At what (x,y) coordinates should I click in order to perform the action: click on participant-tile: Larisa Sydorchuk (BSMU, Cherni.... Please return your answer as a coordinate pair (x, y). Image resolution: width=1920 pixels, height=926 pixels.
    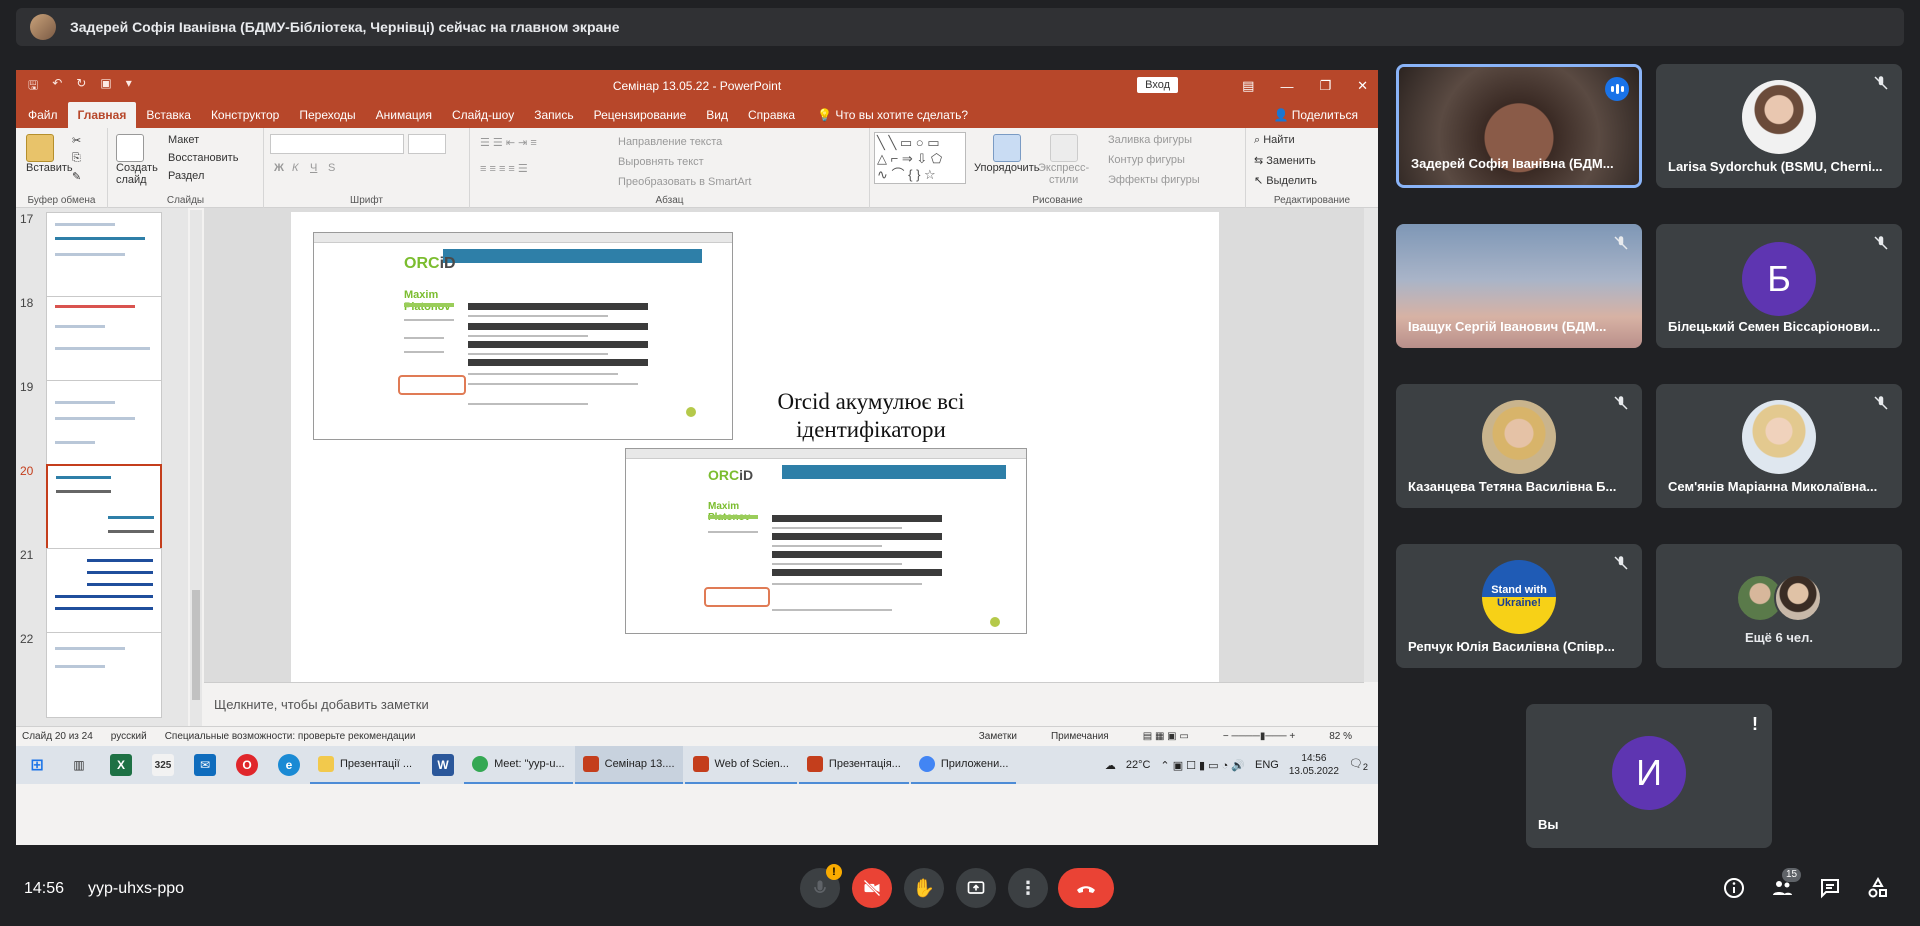
    Looking at the image, I should click on (1779, 126).